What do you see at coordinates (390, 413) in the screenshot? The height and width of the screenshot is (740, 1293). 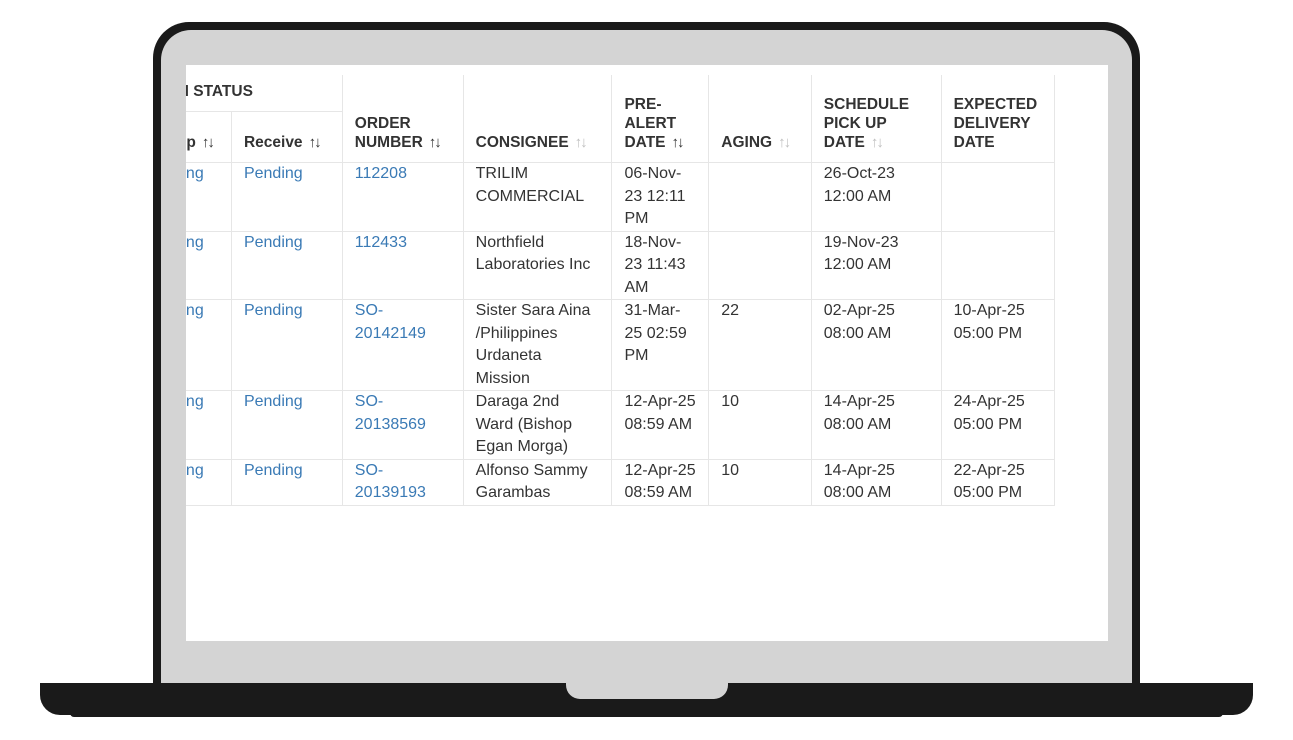 I see `cell-order-number-link: SO-20138569` at bounding box center [390, 413].